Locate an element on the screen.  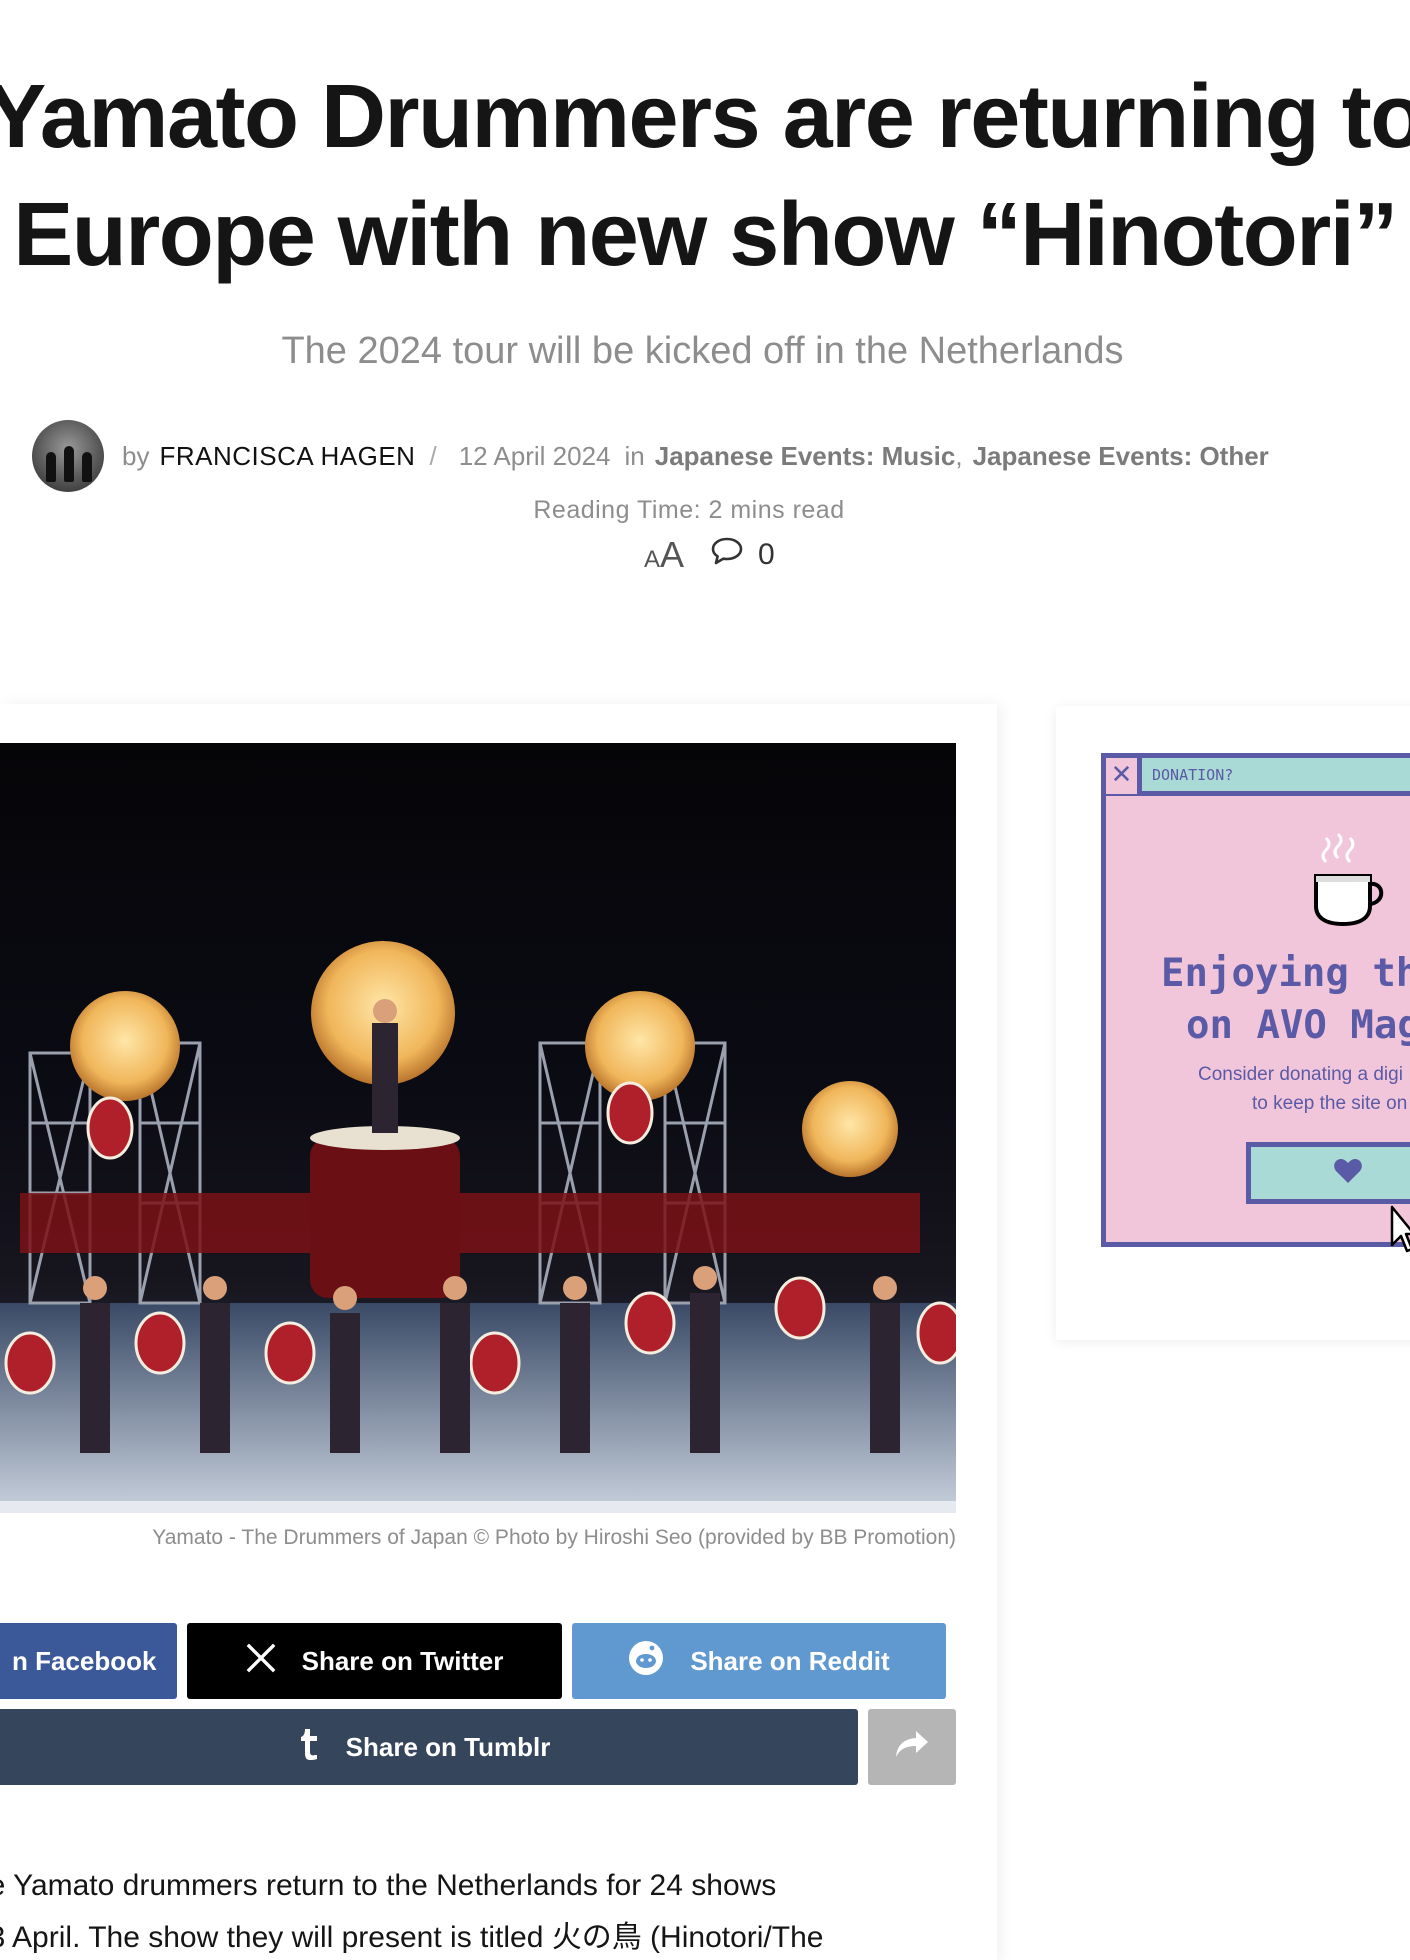
share-facebook-button: n Facebook is located at coordinates (88, 1661).